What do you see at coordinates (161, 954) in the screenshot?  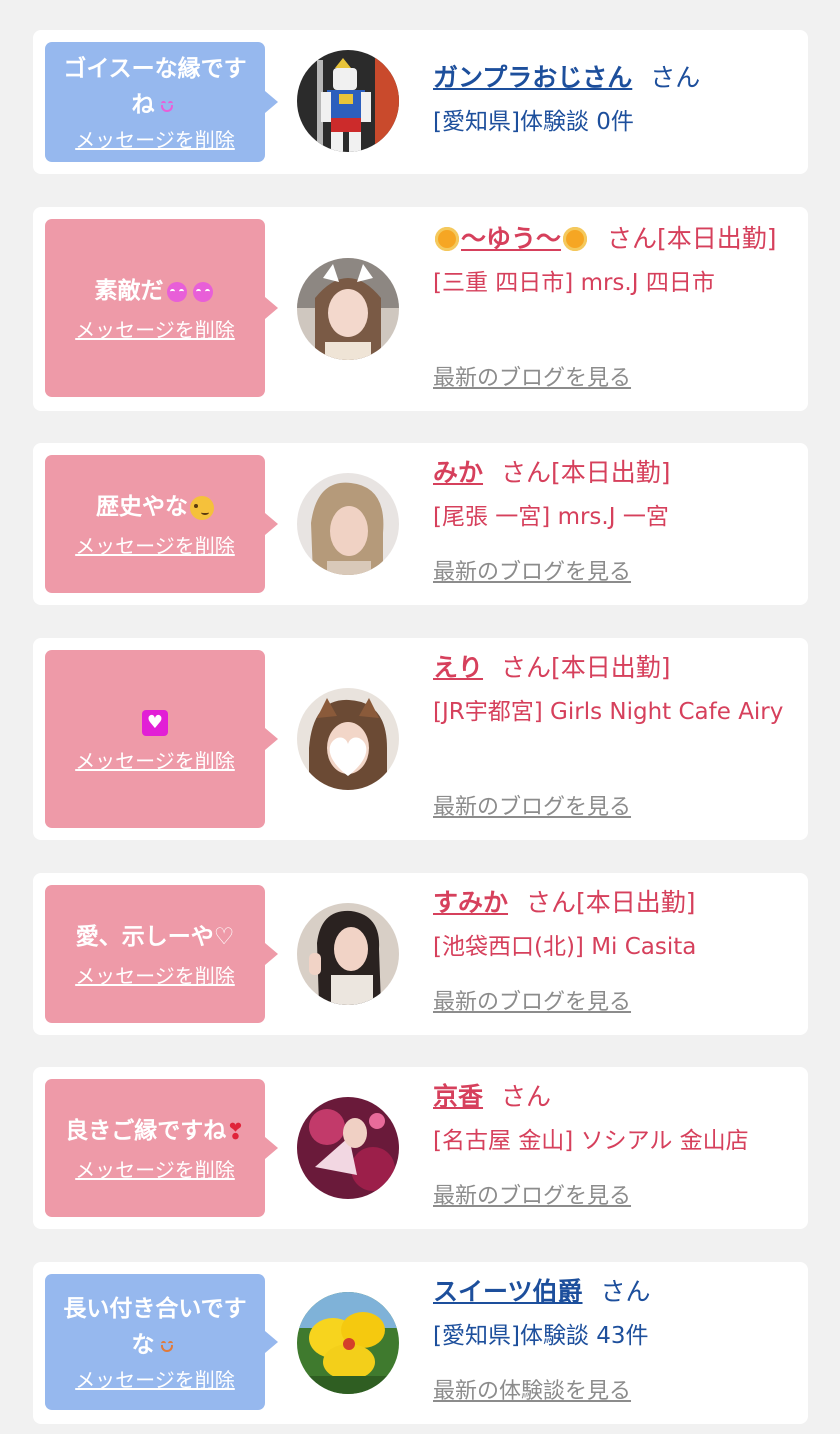 I see `message-bubble: 愛、示しーや♡ メッセージを削除` at bounding box center [161, 954].